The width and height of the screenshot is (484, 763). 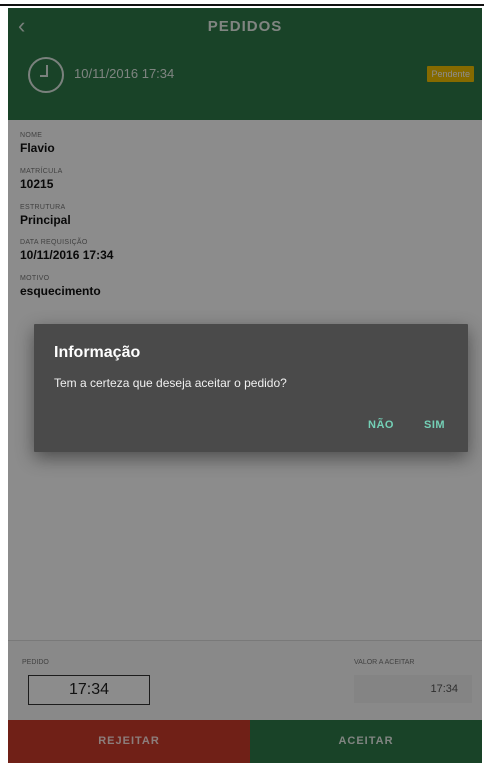 I want to click on yes-button: SIM, so click(x=434, y=425).